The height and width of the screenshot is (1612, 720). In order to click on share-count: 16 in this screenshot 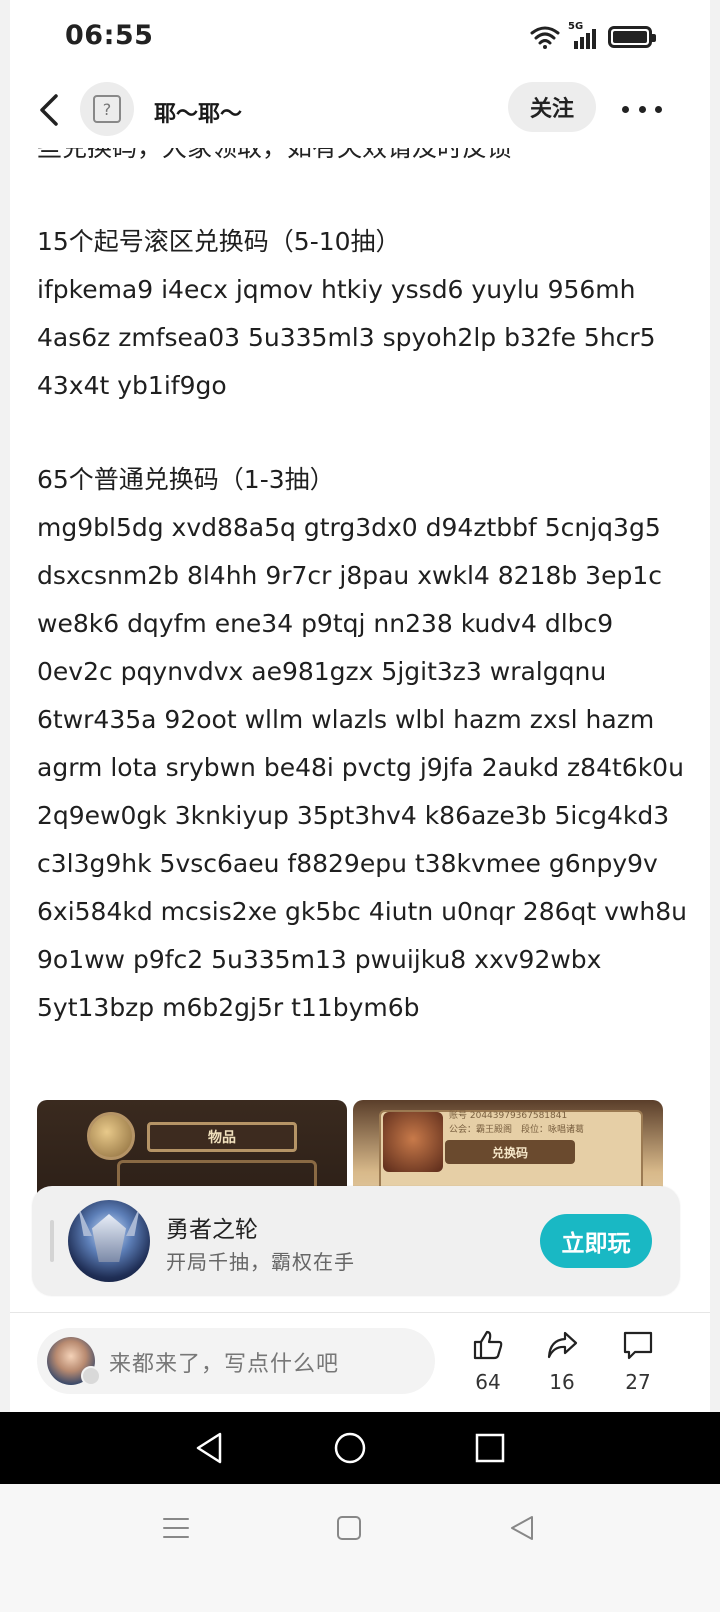, I will do `click(562, 1382)`.